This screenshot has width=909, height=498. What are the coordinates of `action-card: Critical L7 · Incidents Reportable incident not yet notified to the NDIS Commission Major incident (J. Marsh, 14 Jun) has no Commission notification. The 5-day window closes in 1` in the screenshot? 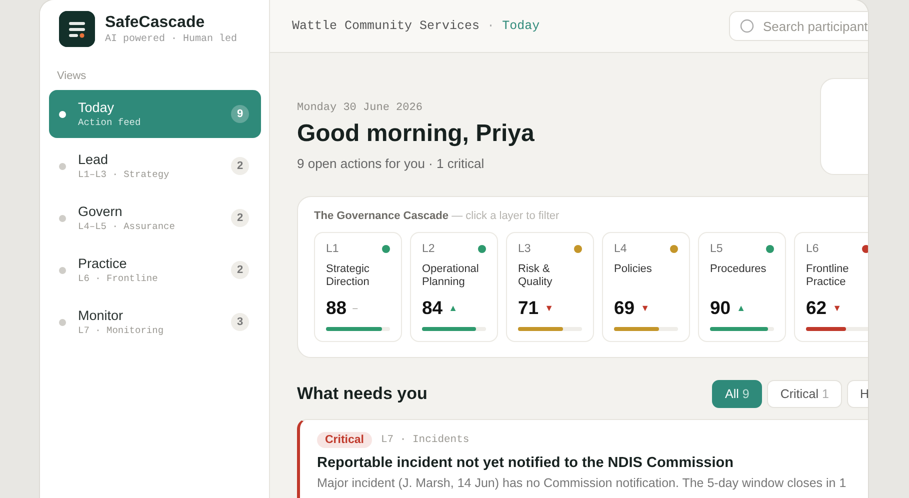 It's located at (582, 458).